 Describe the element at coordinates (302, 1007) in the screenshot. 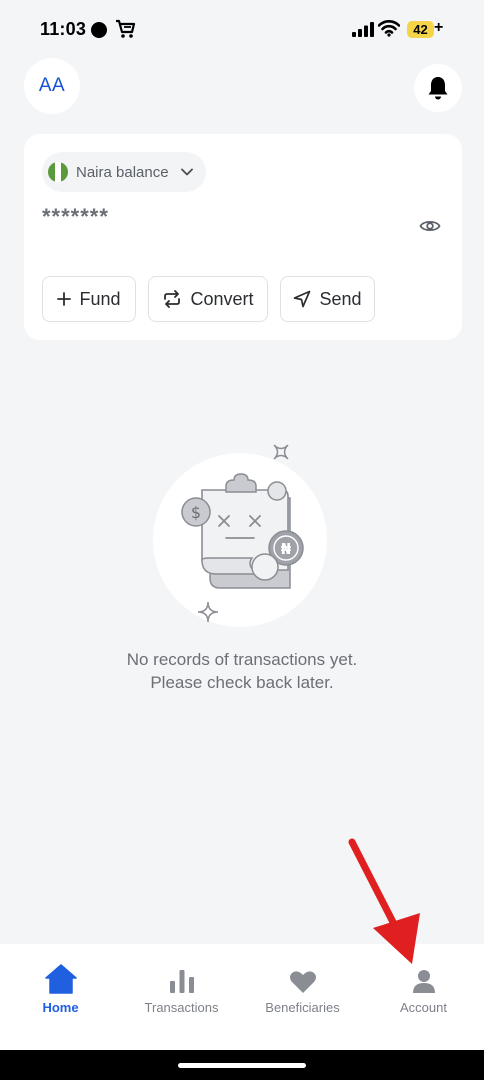

I see `nav-label-beneficiaries: Beneficiaries` at that location.